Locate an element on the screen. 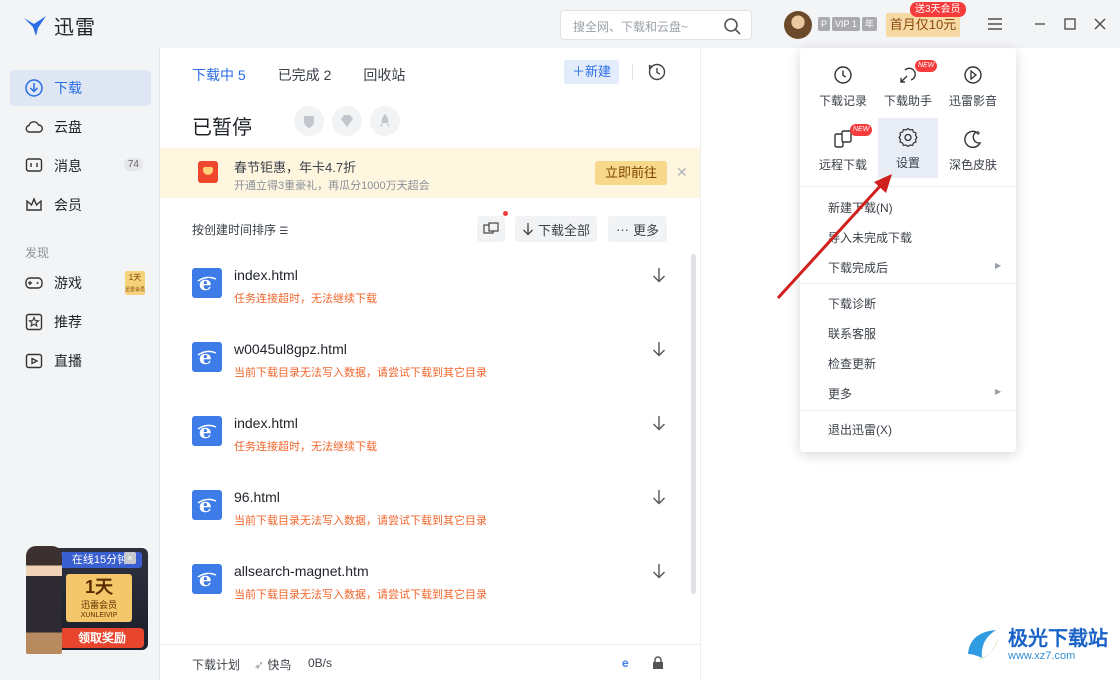  promo-card-en: XUNLEIVIP is located at coordinates (99, 615).